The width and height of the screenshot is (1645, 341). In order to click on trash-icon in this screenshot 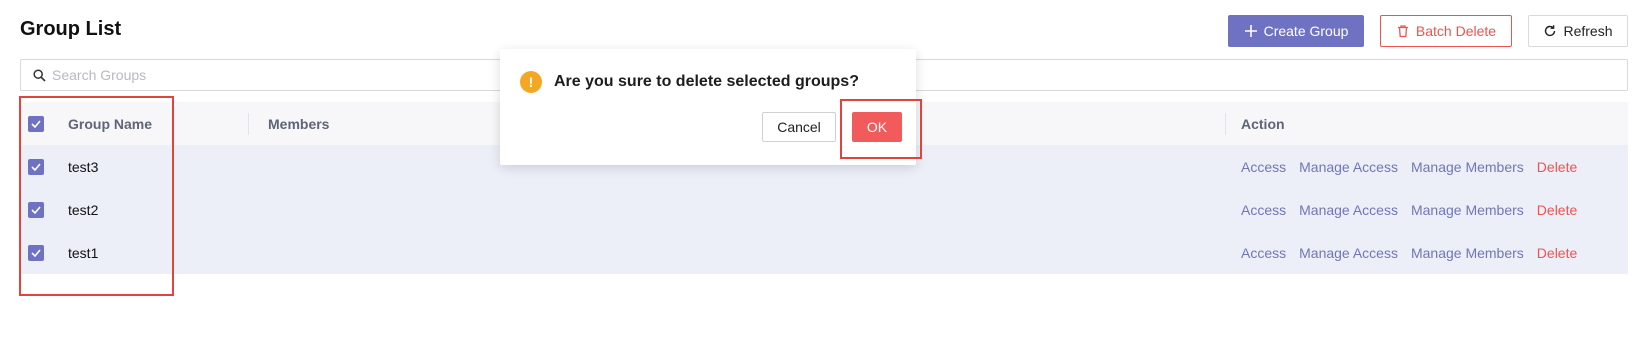, I will do `click(1402, 31)`.